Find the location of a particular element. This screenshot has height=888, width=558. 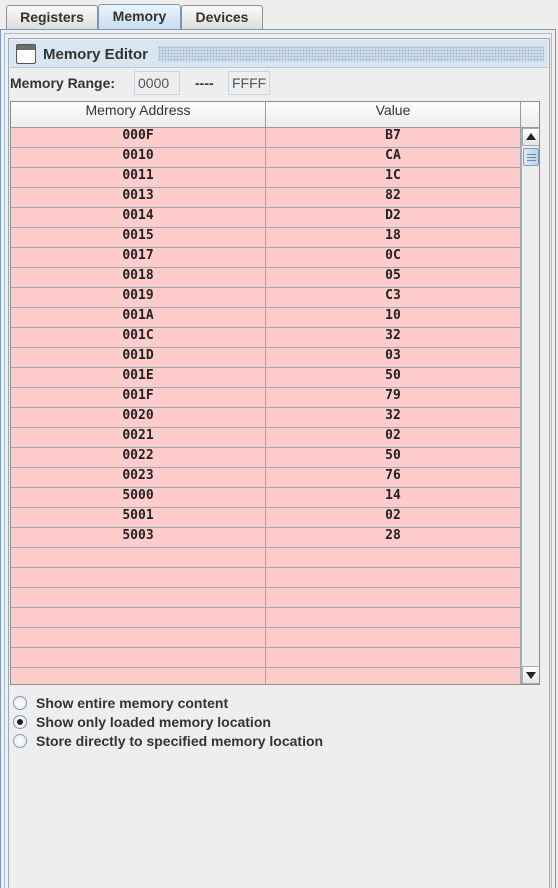

option-show-loaded: Show only loaded memory location is located at coordinates (281, 723).